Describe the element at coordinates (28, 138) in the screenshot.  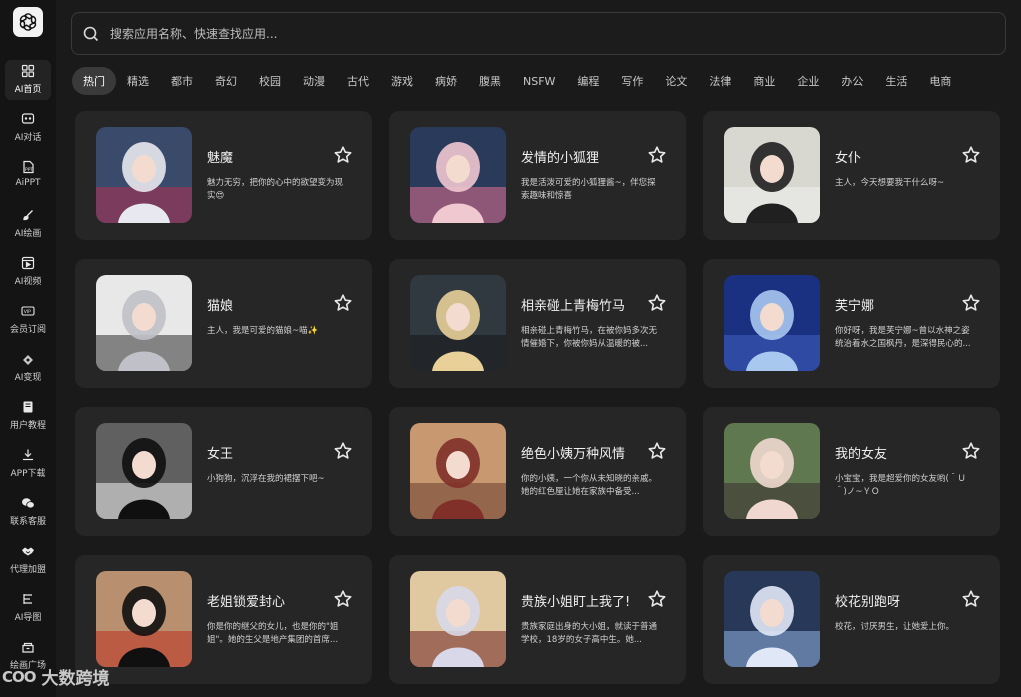
I see `sidebar-item-label: AI对话` at that location.